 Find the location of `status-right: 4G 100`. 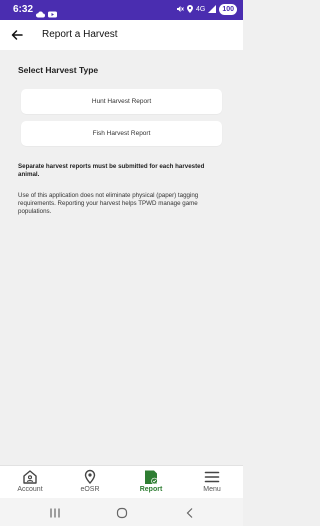

status-right: 4G 100 is located at coordinates (206, 9).